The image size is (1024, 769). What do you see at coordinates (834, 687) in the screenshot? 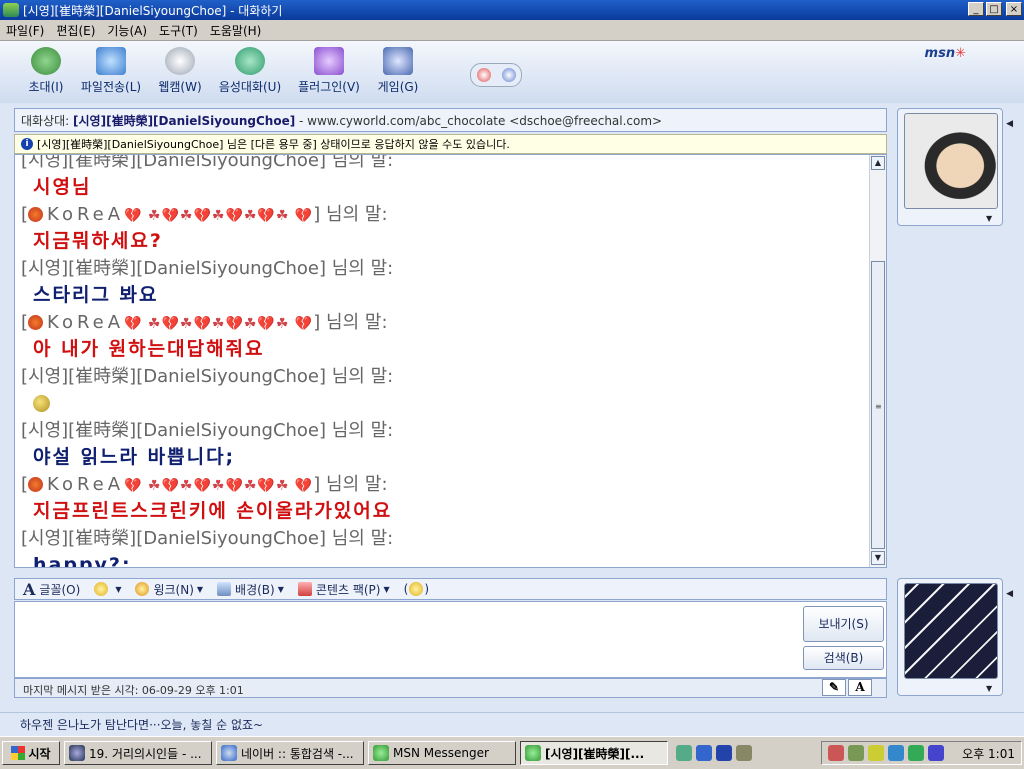
I see `handwriting-icon: ✎` at bounding box center [834, 687].